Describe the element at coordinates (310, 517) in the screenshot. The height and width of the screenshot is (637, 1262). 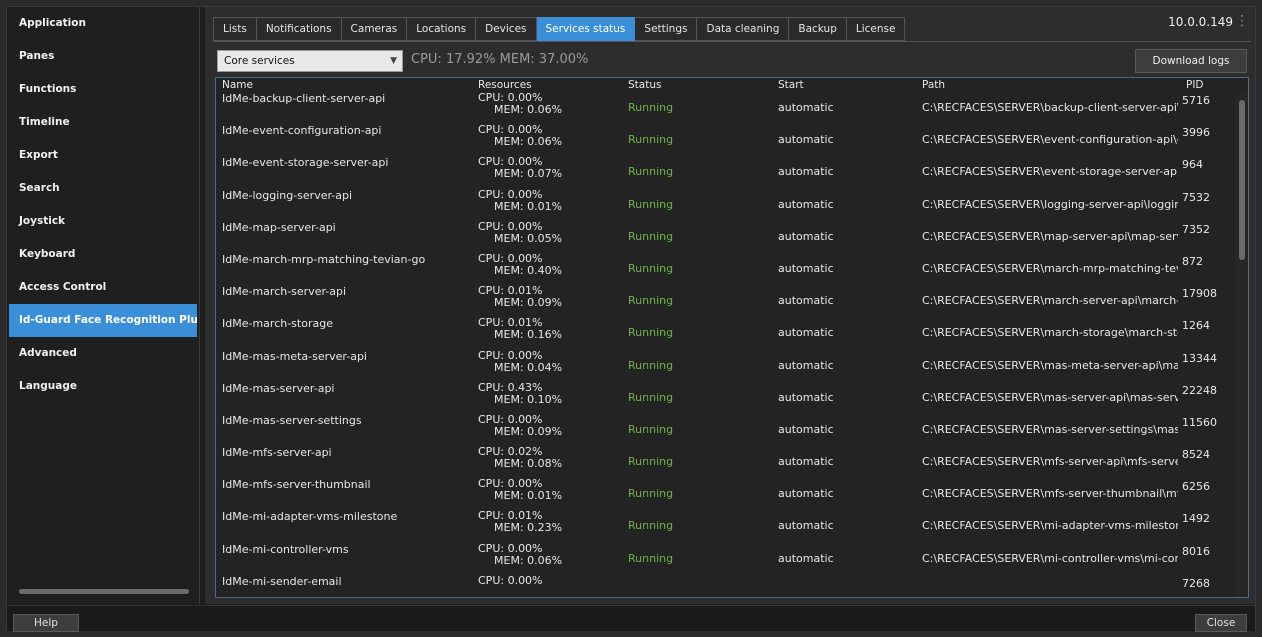
I see `service-name: IdMe-mi-adapter-vms-milestone` at that location.